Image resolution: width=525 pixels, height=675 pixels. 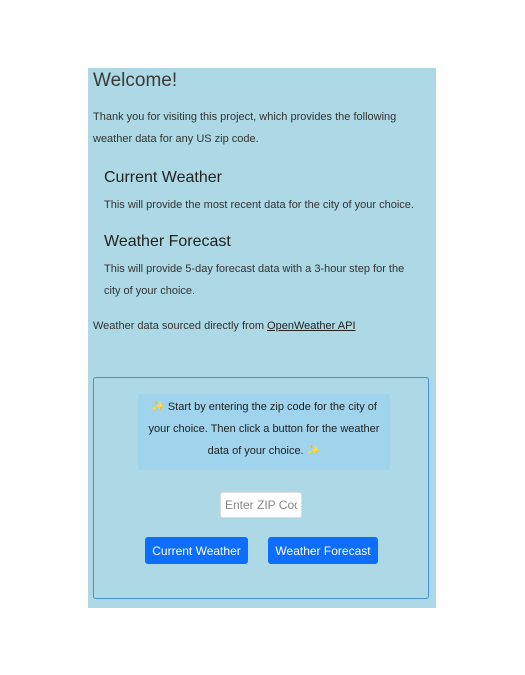 I want to click on current-weather-button: Current Weather, so click(x=196, y=550).